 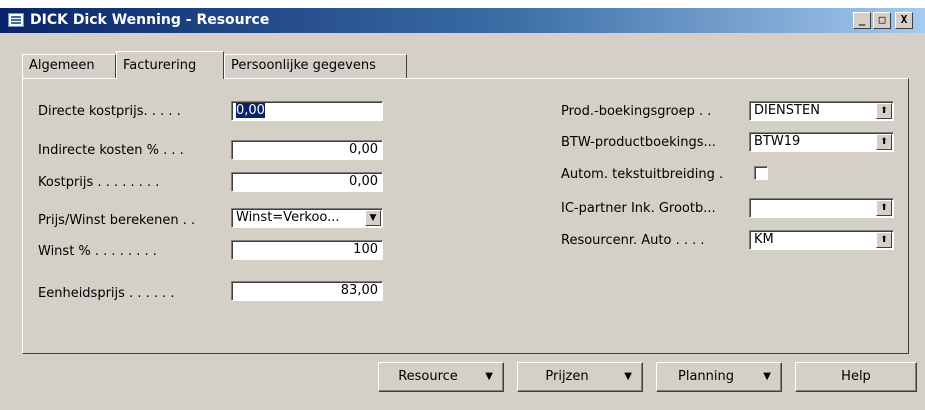 What do you see at coordinates (170, 65) in the screenshot?
I see `tab-facturering: Facturering` at bounding box center [170, 65].